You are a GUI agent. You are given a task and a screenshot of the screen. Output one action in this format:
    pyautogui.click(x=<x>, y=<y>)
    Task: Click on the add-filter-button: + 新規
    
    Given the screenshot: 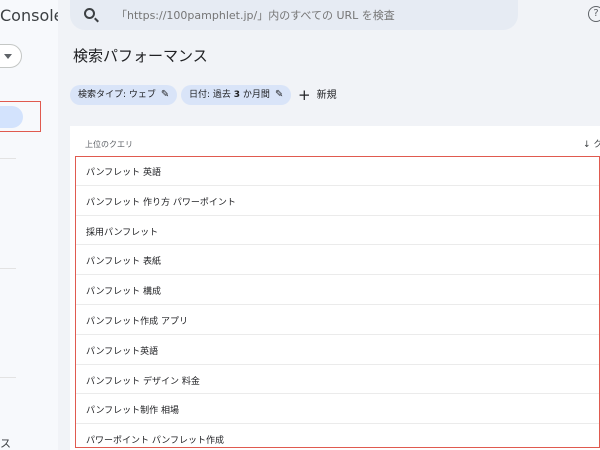 What is the action you would take?
    pyautogui.click(x=317, y=95)
    